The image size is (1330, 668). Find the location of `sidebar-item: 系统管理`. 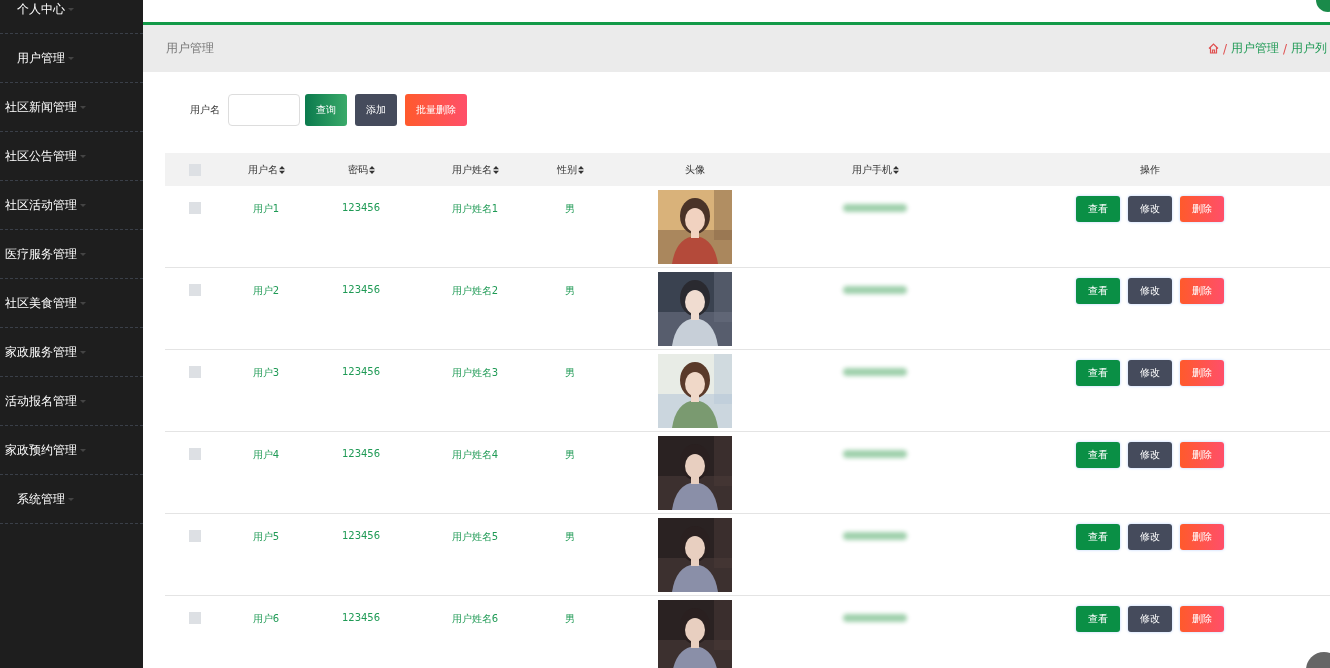

sidebar-item: 系统管理 is located at coordinates (45, 499).